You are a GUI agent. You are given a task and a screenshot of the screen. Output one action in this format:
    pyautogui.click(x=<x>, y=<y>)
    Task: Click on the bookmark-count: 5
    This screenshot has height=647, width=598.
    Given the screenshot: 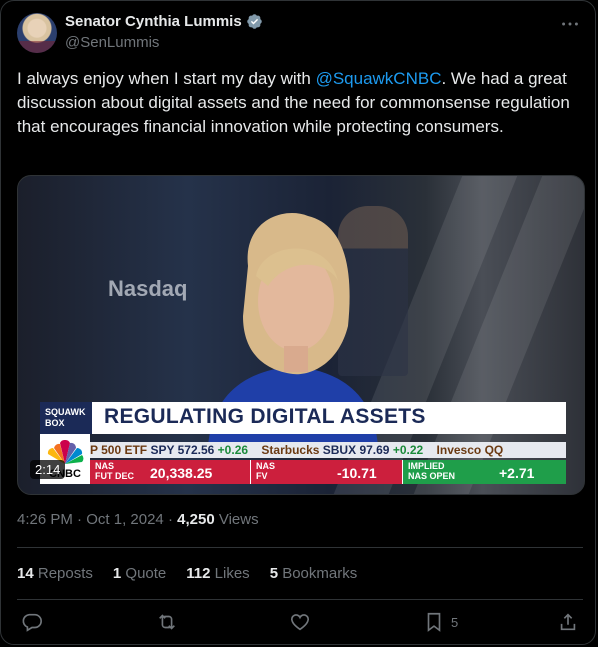 What is the action you would take?
    pyautogui.click(x=455, y=622)
    